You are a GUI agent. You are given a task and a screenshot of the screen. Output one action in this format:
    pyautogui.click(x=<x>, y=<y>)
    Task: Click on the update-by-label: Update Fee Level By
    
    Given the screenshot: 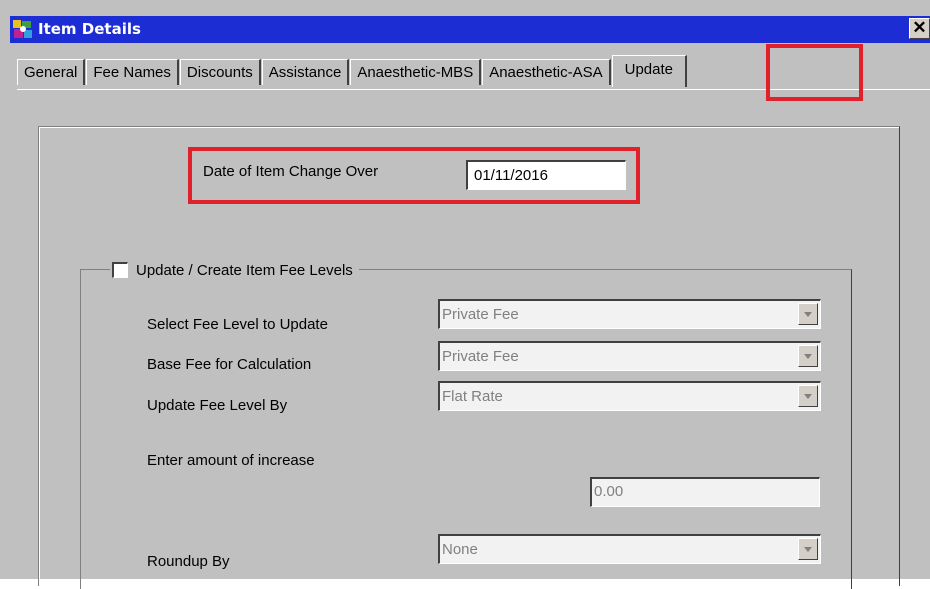 What is the action you would take?
    pyautogui.click(x=217, y=405)
    